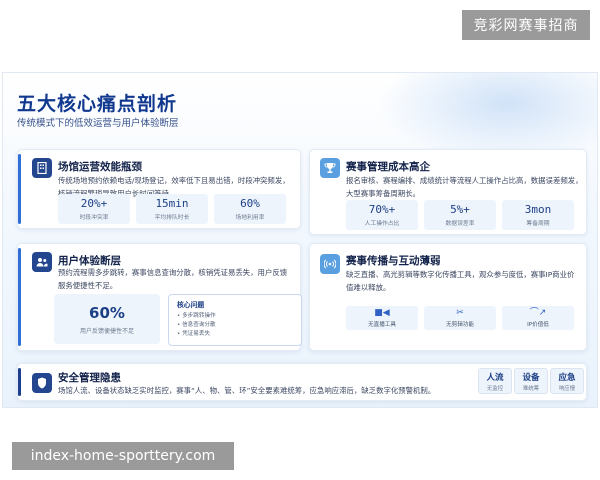 The height and width of the screenshot is (480, 600). Describe the element at coordinates (235, 320) in the screenshot. I see `core-issues-box: 核心问题 • 多步跳转操作 • 信息查询分散 • 凭证易丢失` at that location.